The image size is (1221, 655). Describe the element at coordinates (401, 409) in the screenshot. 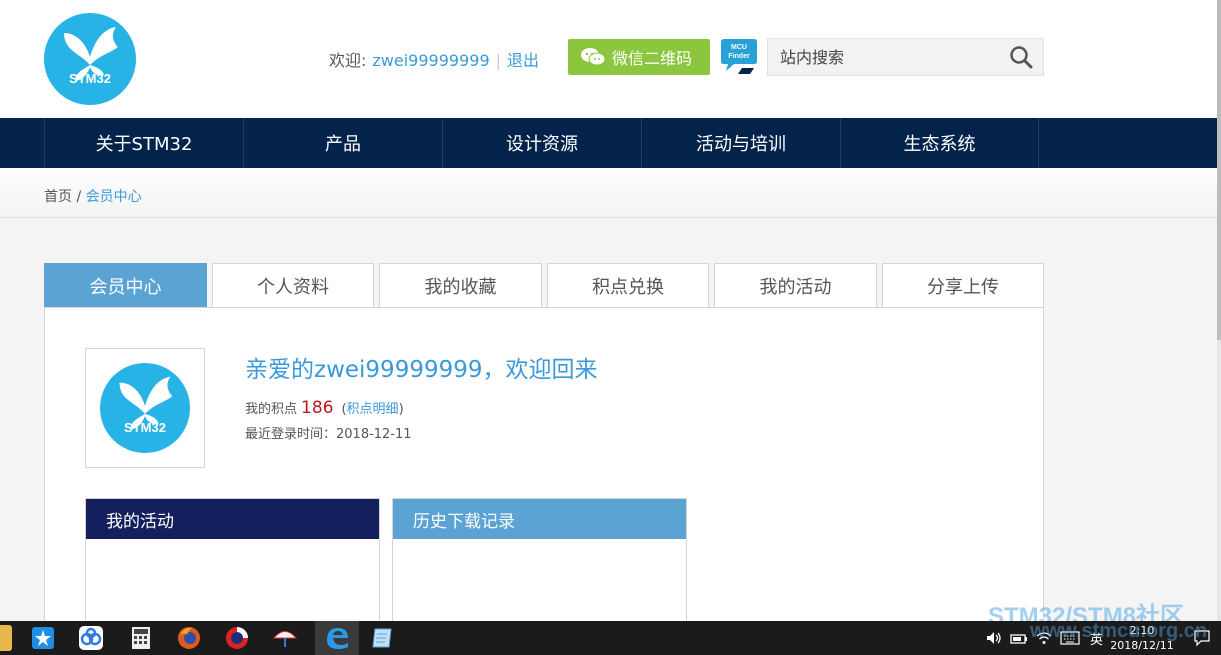

I see `paren-close: )` at that location.